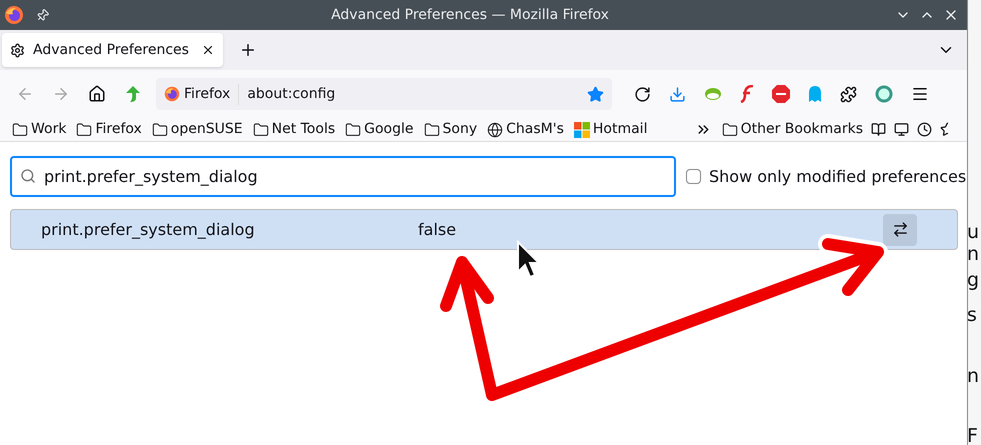 Image resolution: width=981 pixels, height=445 pixels. What do you see at coordinates (792, 129) in the screenshot?
I see `bookmark-item: Other Bookmarks` at bounding box center [792, 129].